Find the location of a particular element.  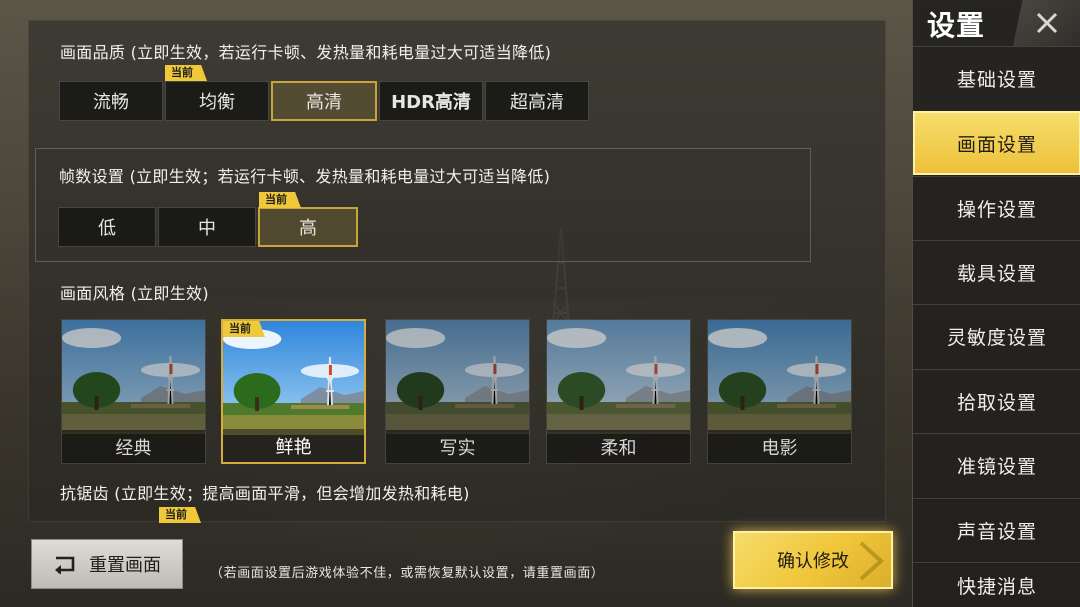

sidebar-item-controls: 操作设置 is located at coordinates (996, 208).